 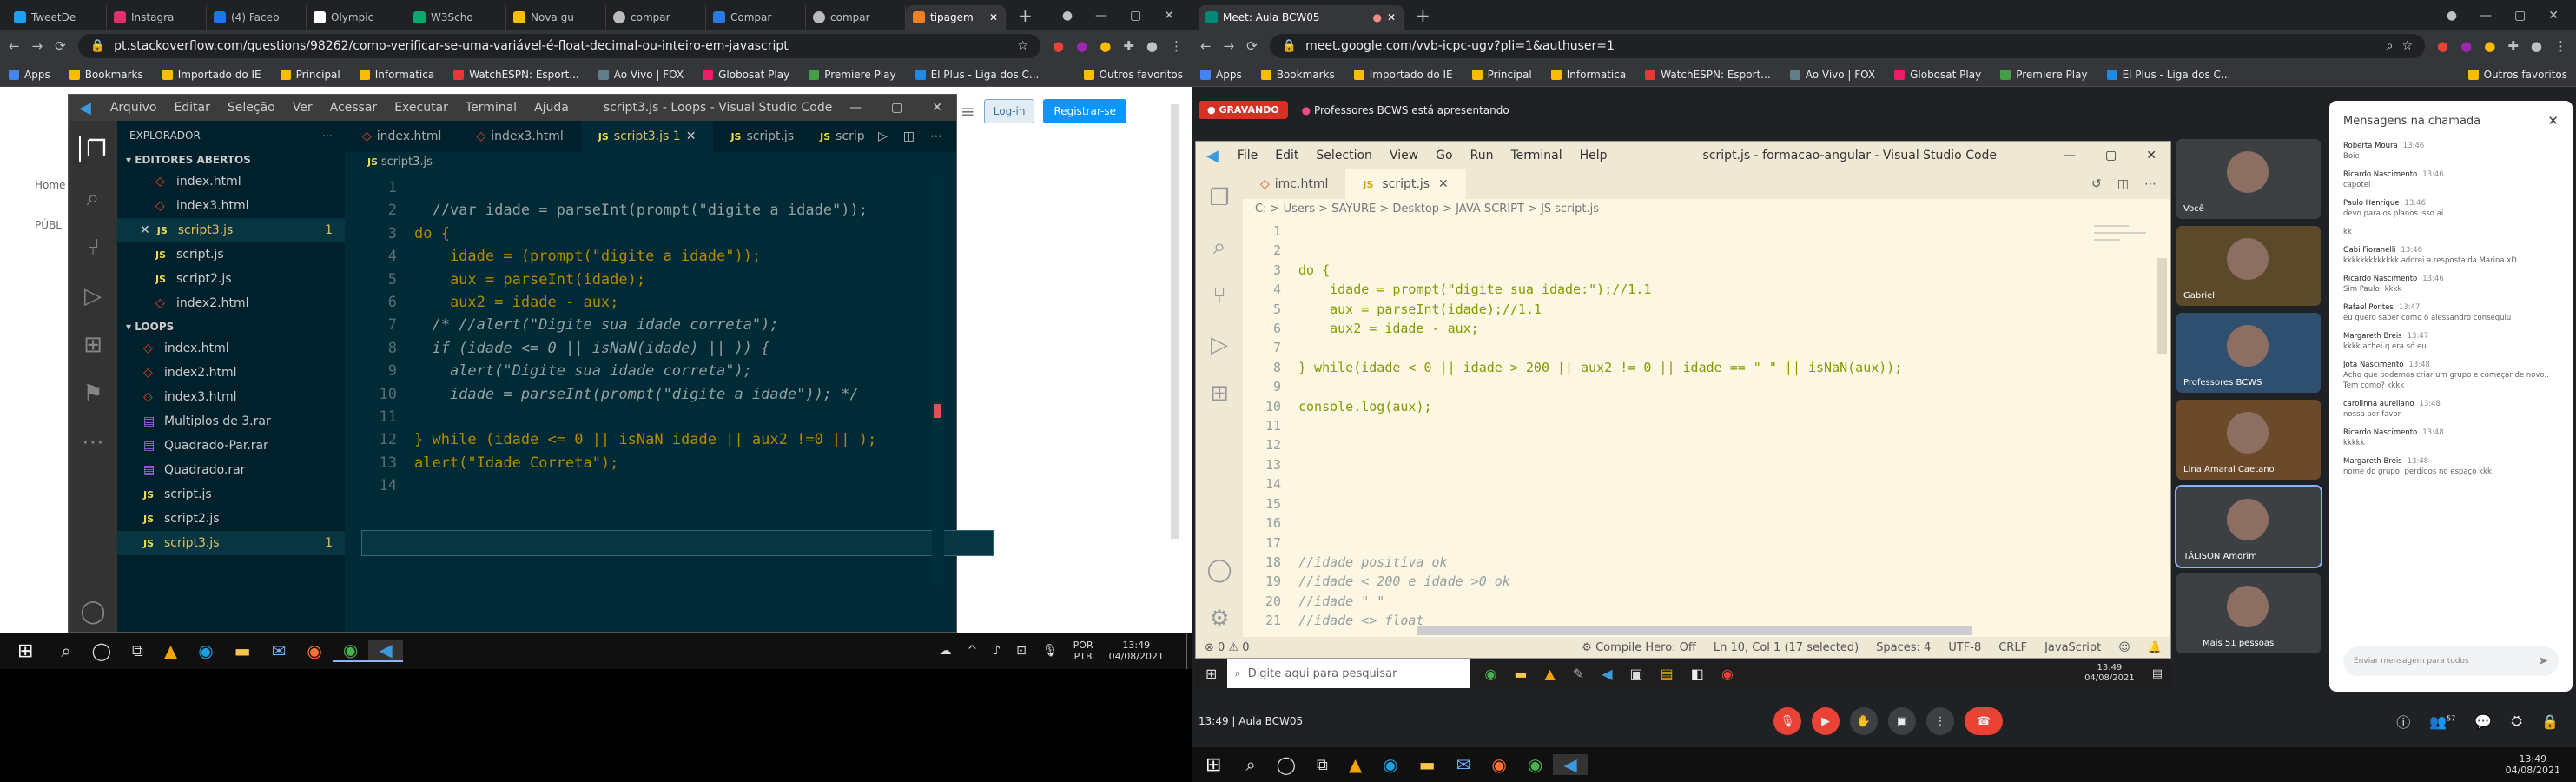 What do you see at coordinates (2248, 613) in the screenshot?
I see `participant-tile: Mais 51 pessoas` at bounding box center [2248, 613].